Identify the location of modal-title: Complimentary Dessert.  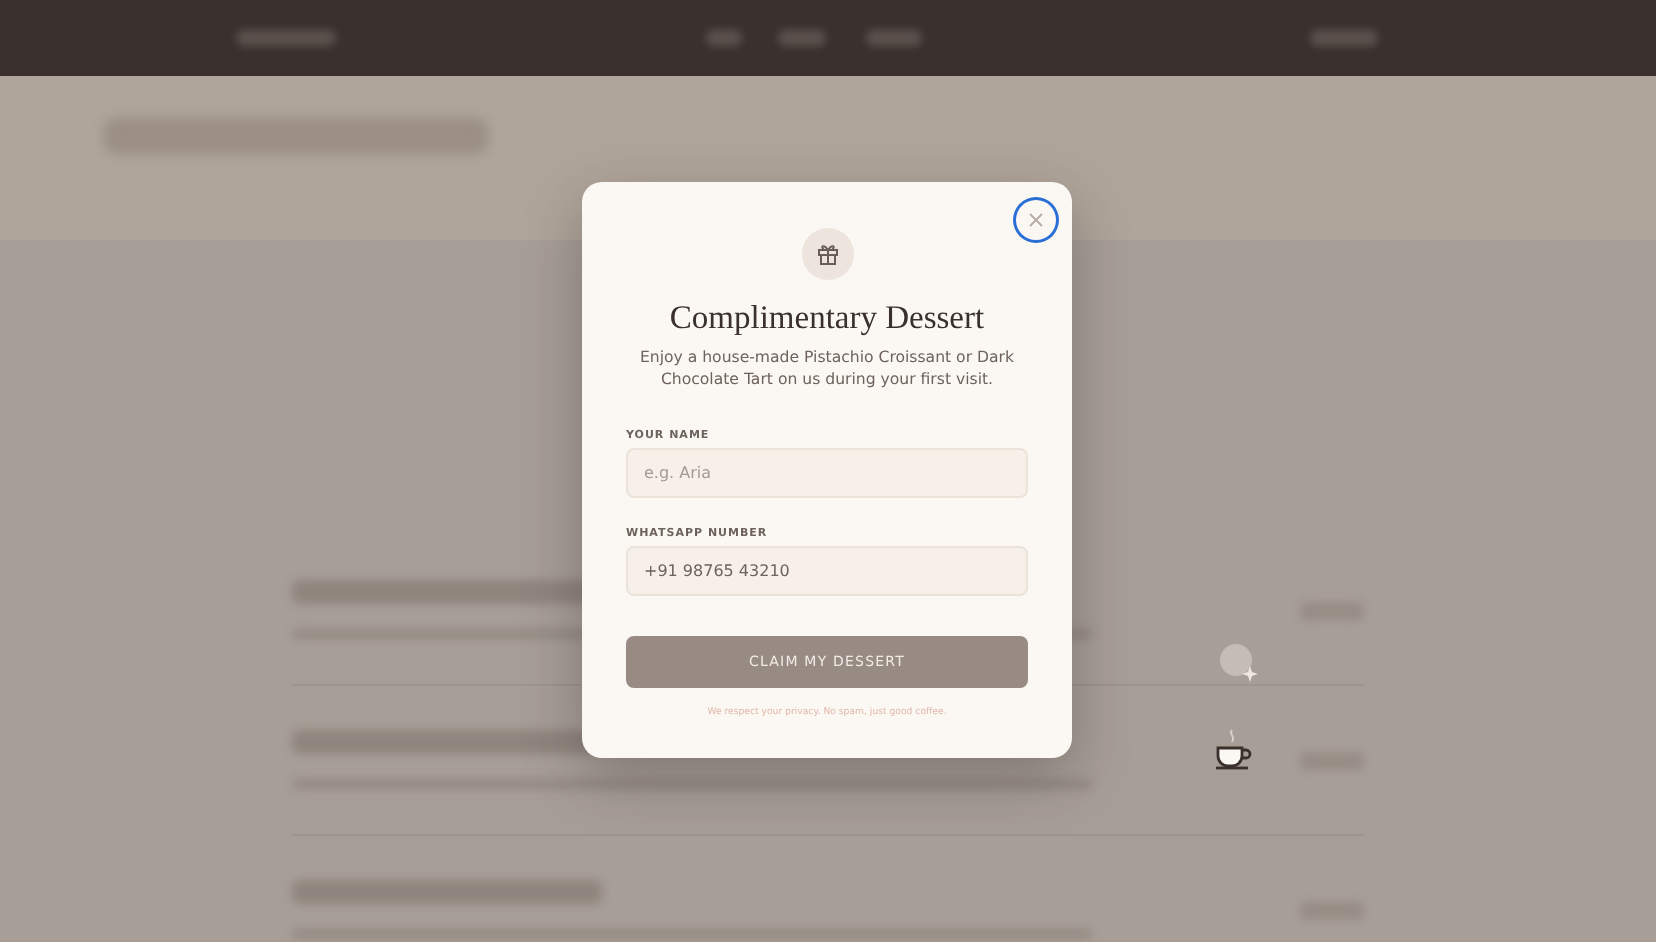
(827, 318).